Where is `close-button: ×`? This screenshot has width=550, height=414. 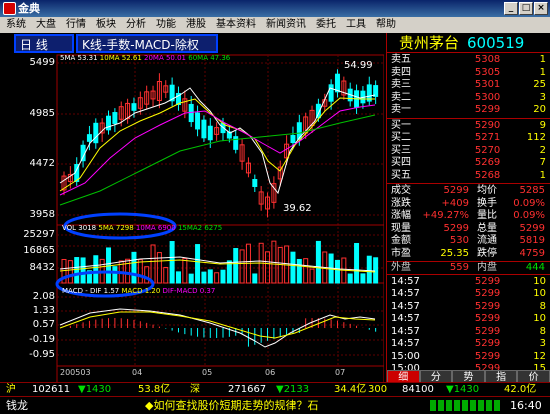 close-button: × is located at coordinates (541, 8).